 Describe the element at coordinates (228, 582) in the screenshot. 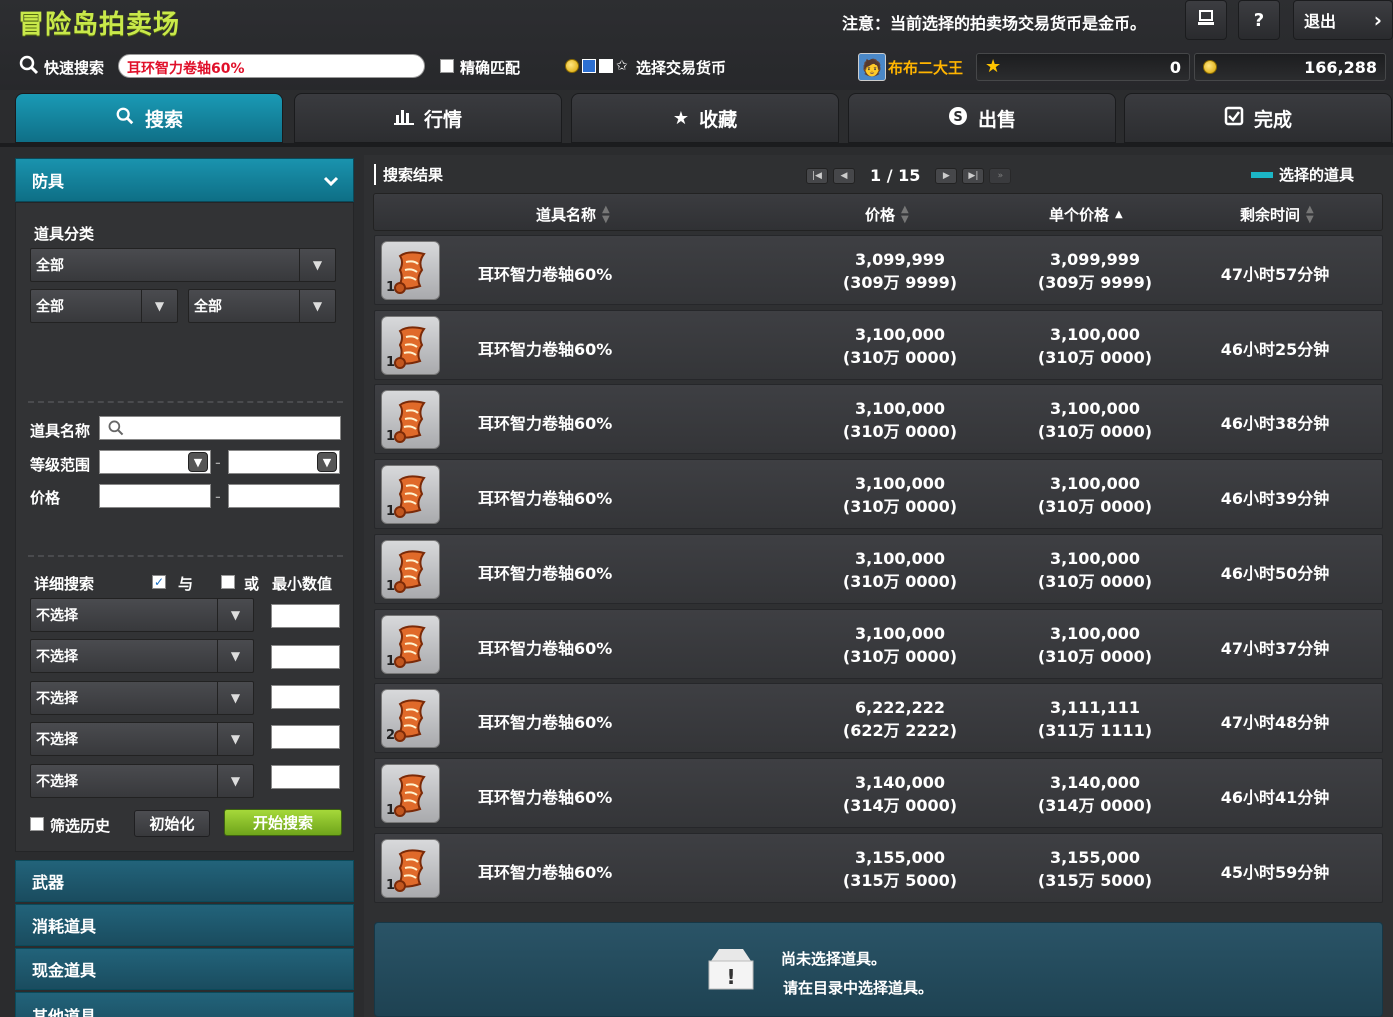

I see `or-checkbox` at that location.